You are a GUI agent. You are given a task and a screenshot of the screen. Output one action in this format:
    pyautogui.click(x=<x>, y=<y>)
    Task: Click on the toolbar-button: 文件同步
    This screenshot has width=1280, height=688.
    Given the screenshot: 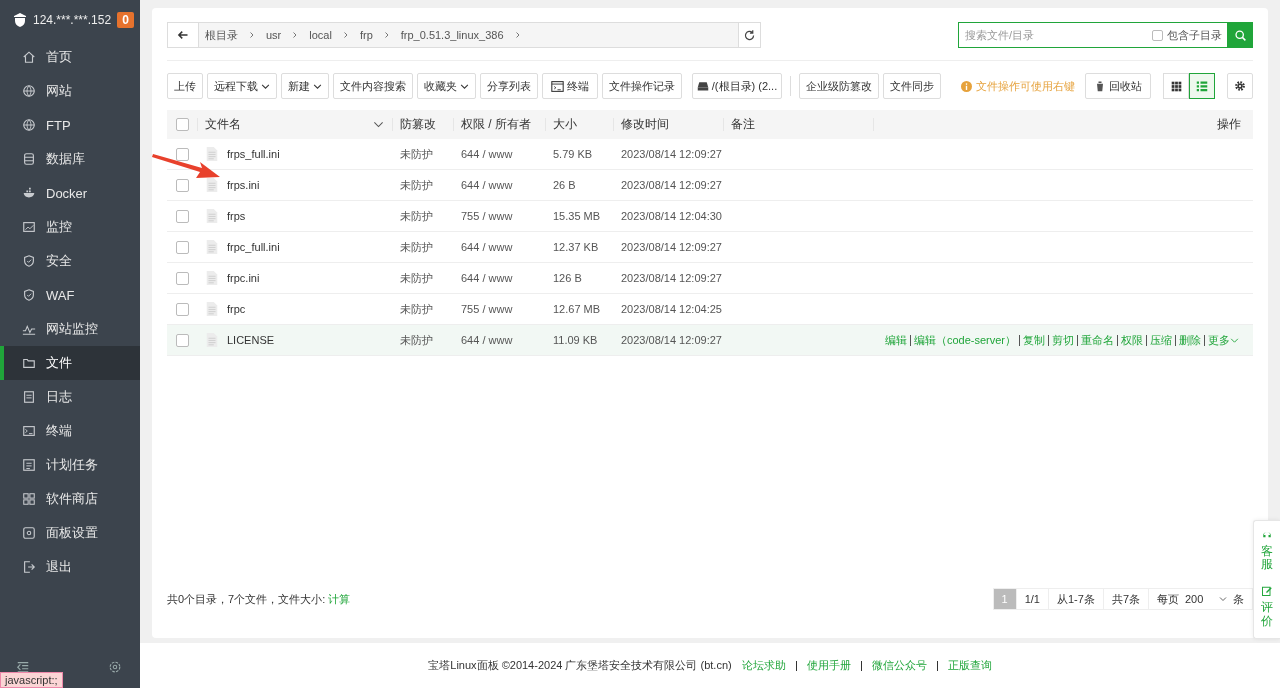 What is the action you would take?
    pyautogui.click(x=912, y=86)
    